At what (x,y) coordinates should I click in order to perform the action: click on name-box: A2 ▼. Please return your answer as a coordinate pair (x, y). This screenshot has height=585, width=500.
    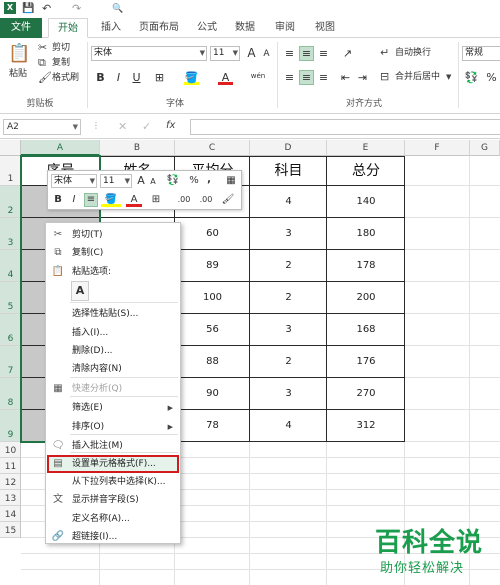
    Looking at the image, I should click on (42, 127).